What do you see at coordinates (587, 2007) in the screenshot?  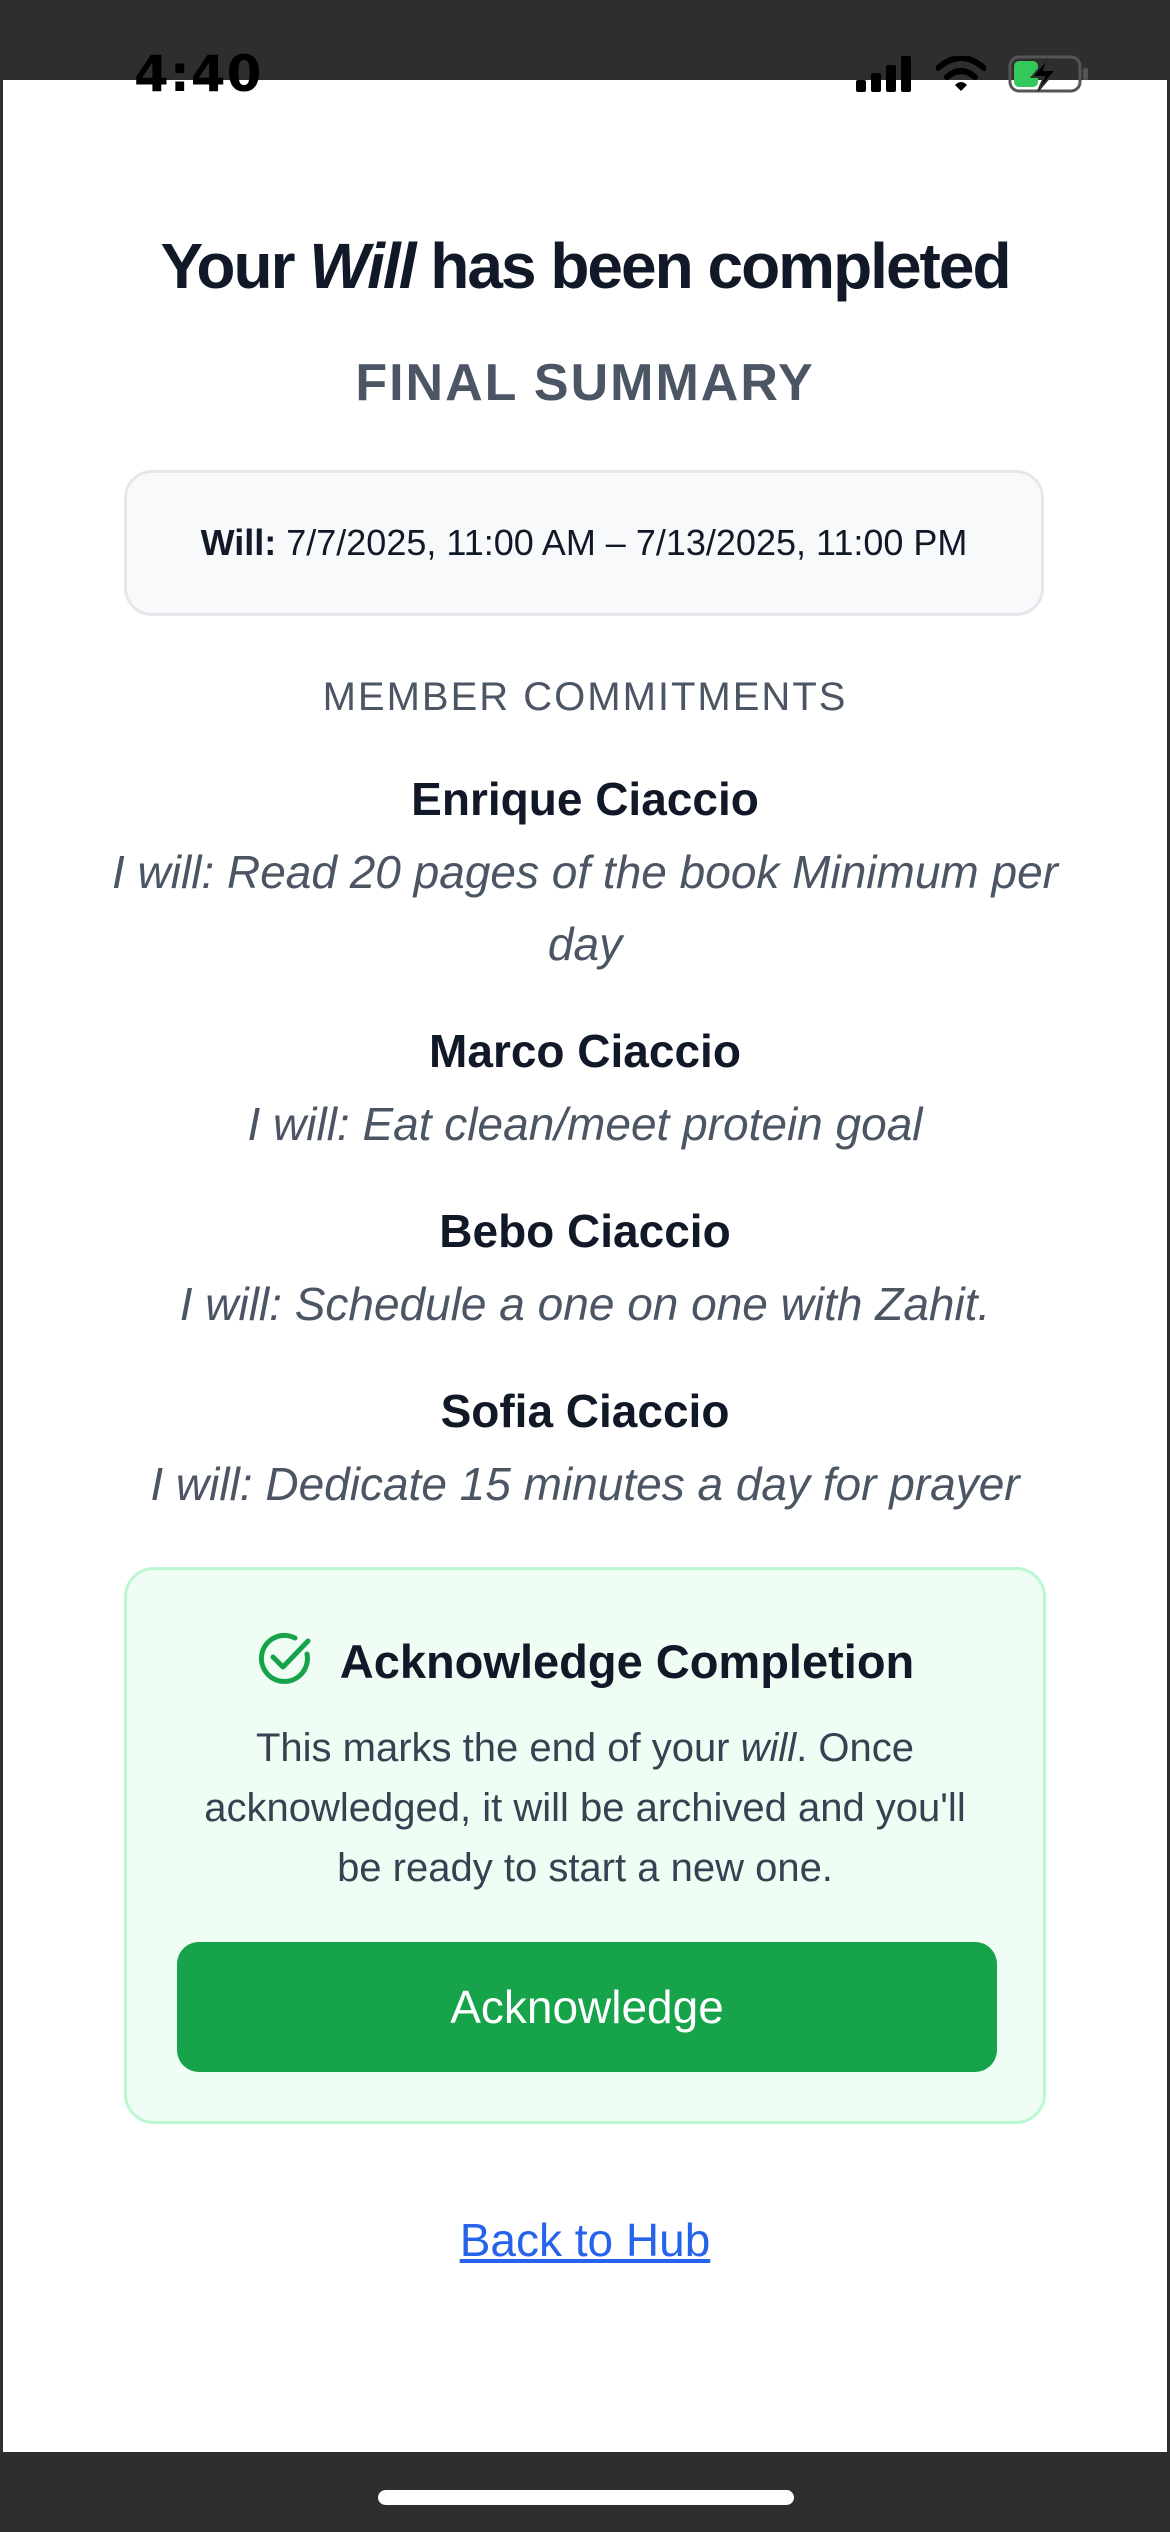 I see `acknowledge-button: Acknowledge` at bounding box center [587, 2007].